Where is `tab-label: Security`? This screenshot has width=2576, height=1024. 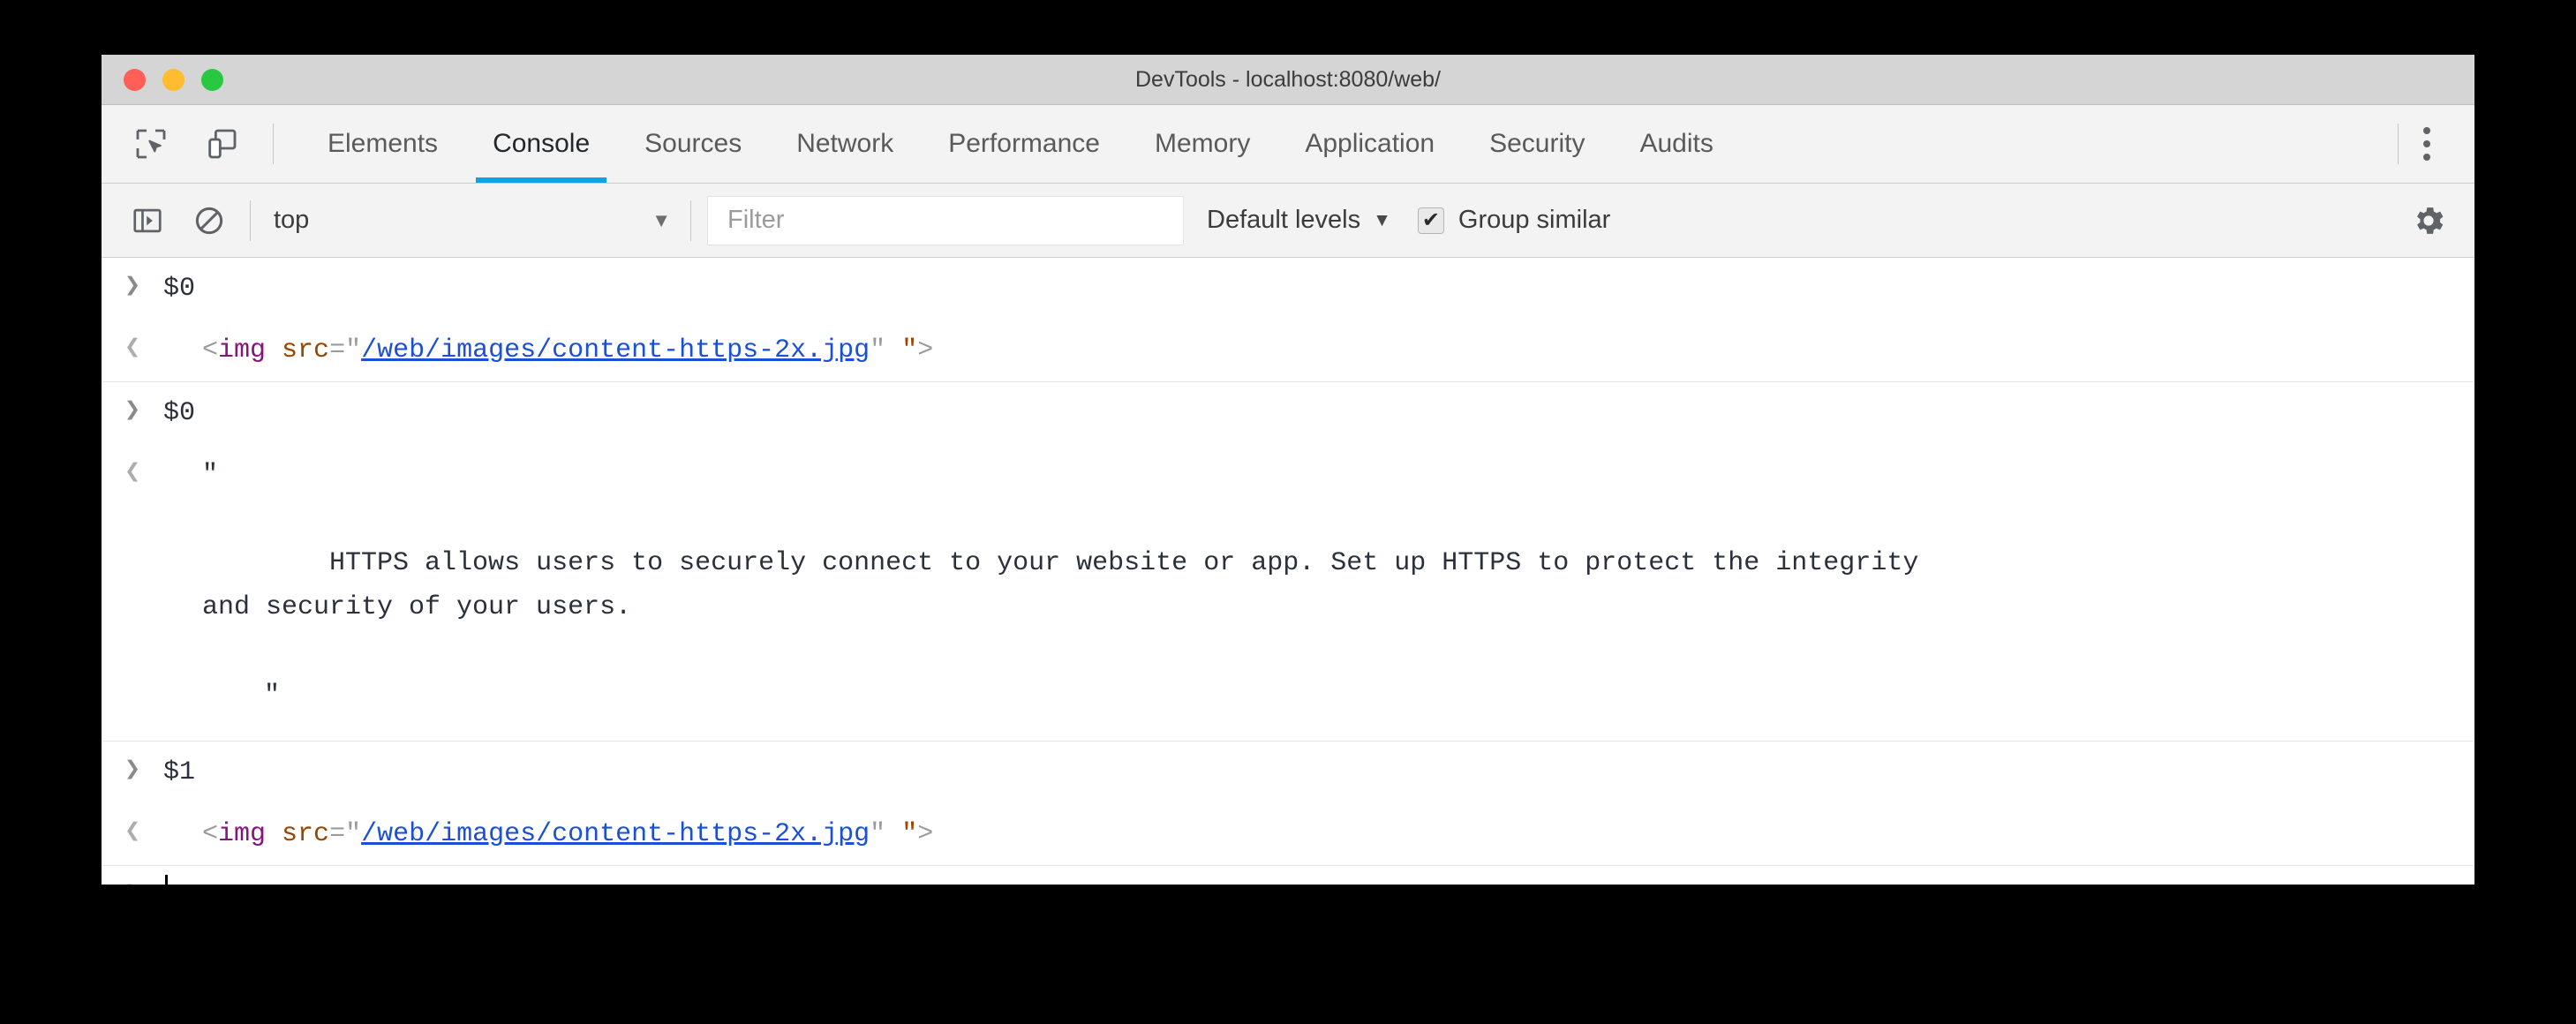
tab-label: Security is located at coordinates (1538, 143).